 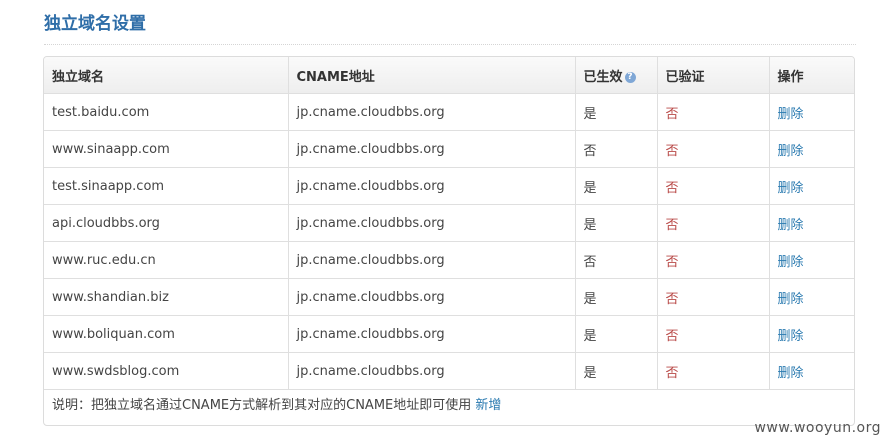 I want to click on footer-note-wrap: 说明：把独立域名通过CNAME方式解析到其对应的CNAME地址即可使用 新增, so click(x=276, y=406).